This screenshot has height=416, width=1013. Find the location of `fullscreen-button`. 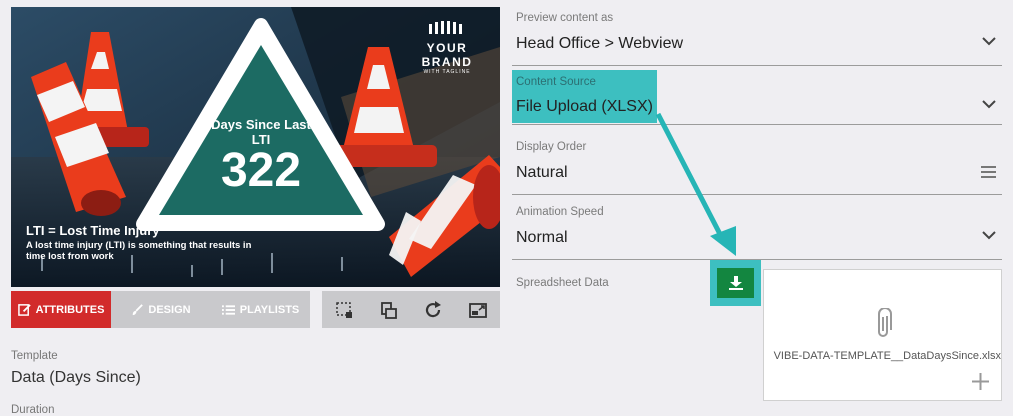

fullscreen-button is located at coordinates (478, 309).